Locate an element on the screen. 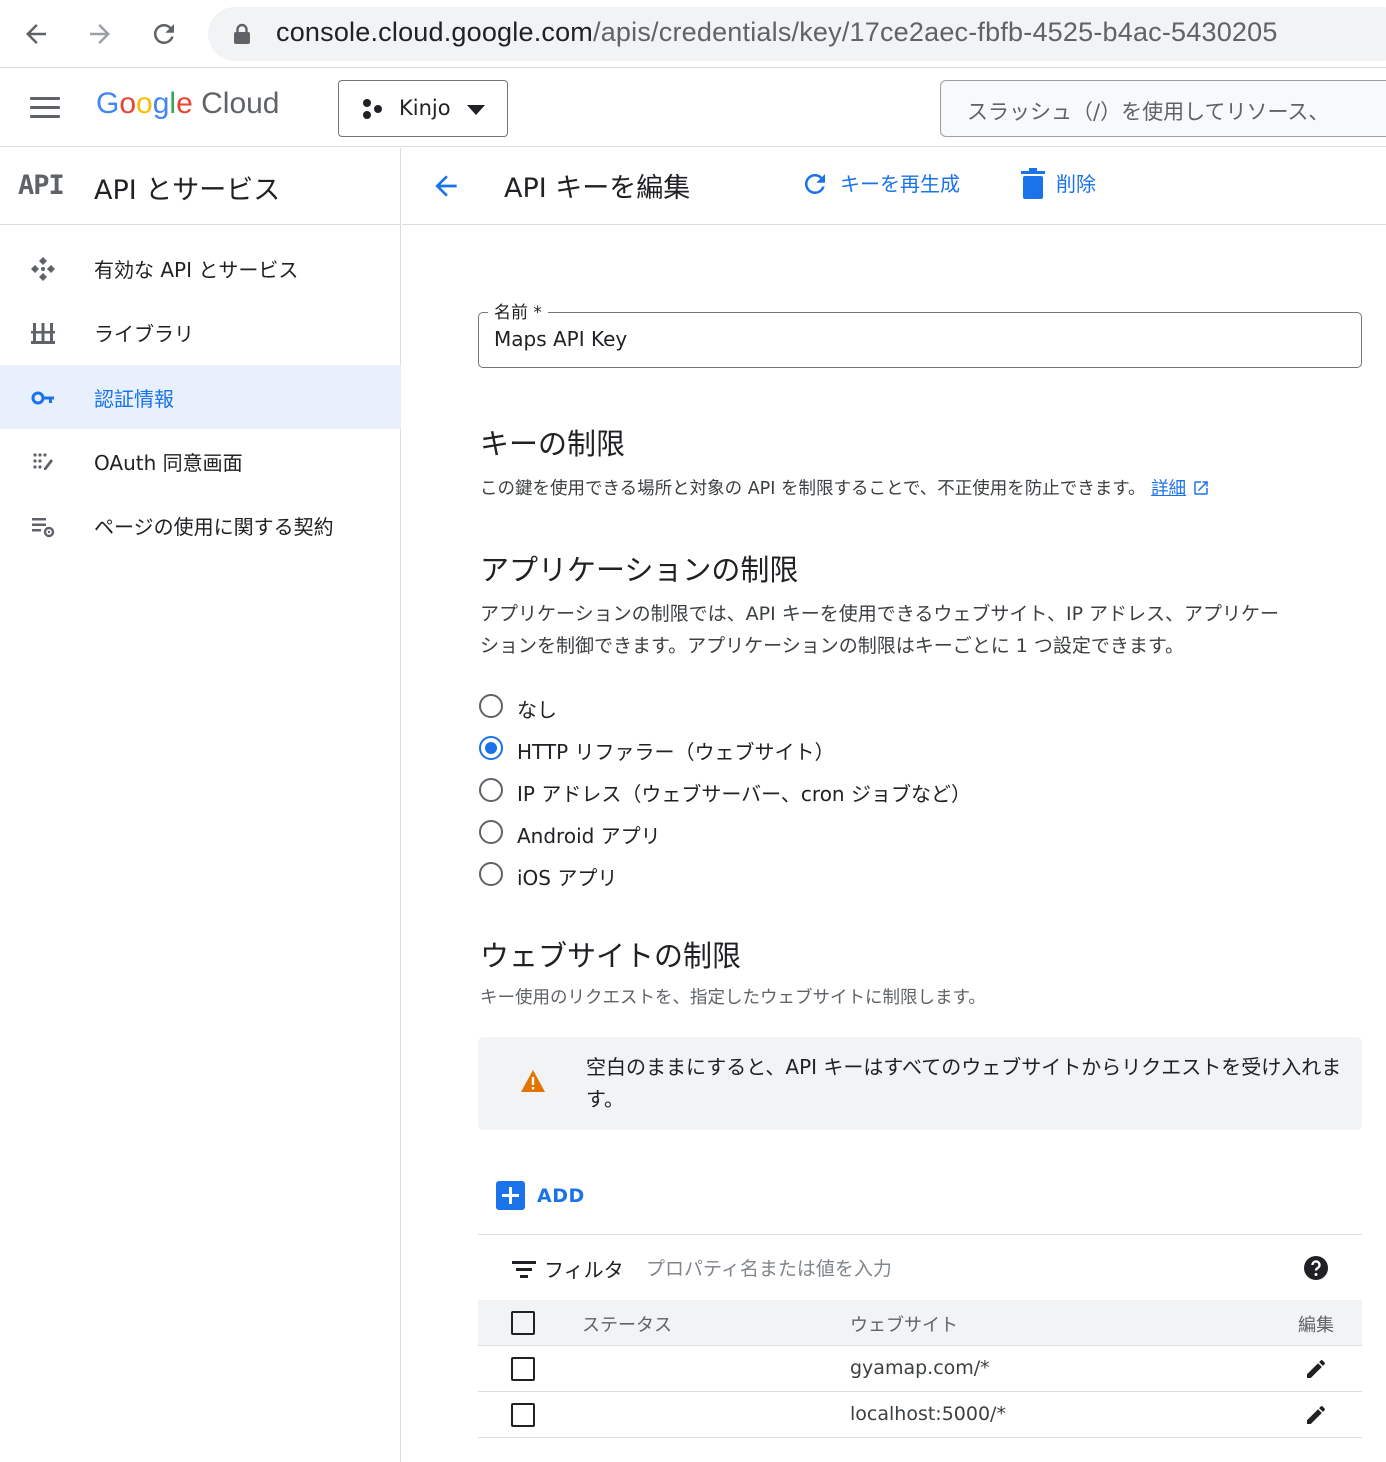  table-row: gyamap.com/* is located at coordinates (920, 1369).